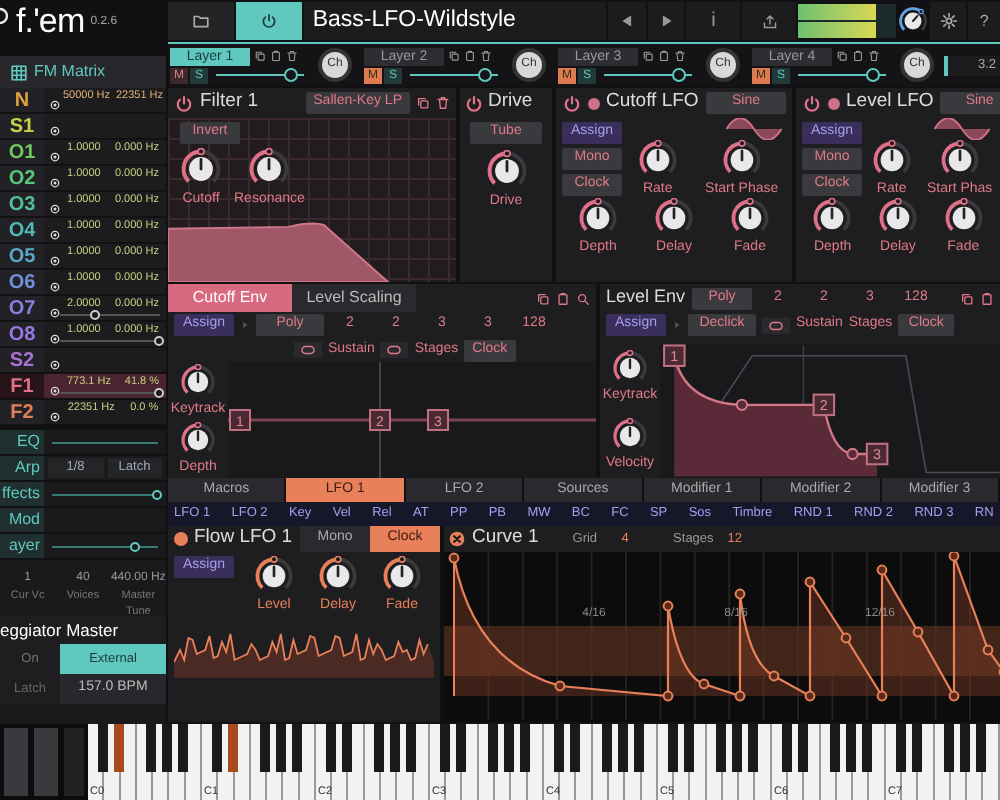 This screenshot has width=1000, height=800. What do you see at coordinates (457, 539) in the screenshot?
I see `close-icon` at bounding box center [457, 539].